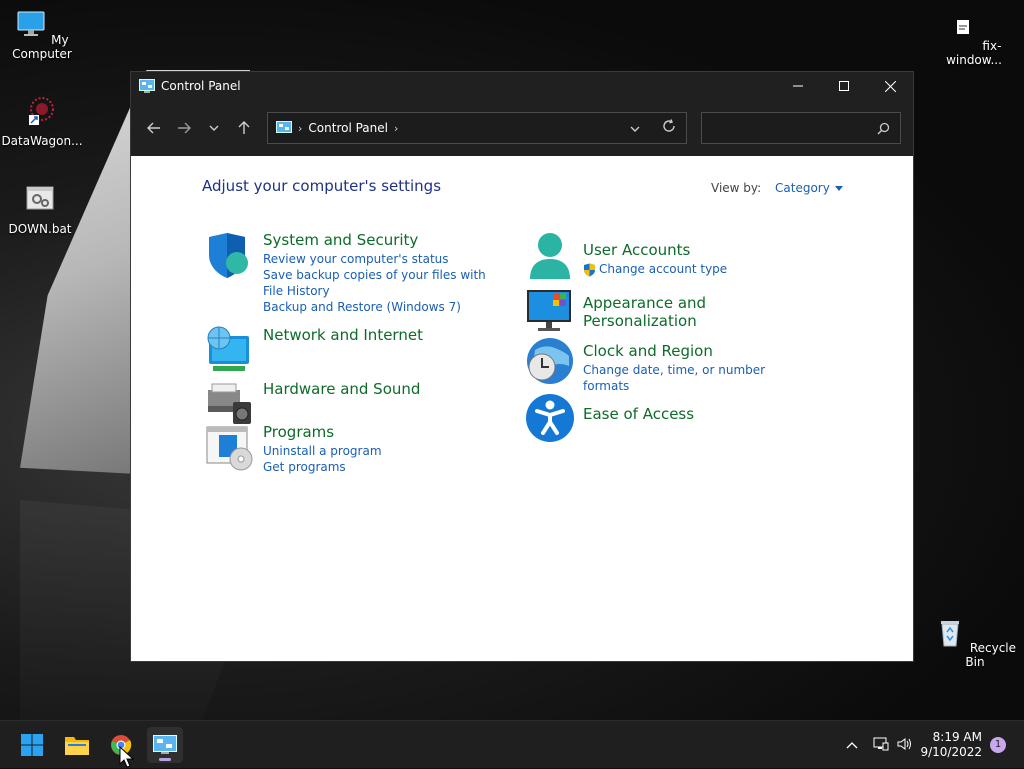 The width and height of the screenshot is (1024, 769). I want to click on speaker-icon, so click(904, 743).